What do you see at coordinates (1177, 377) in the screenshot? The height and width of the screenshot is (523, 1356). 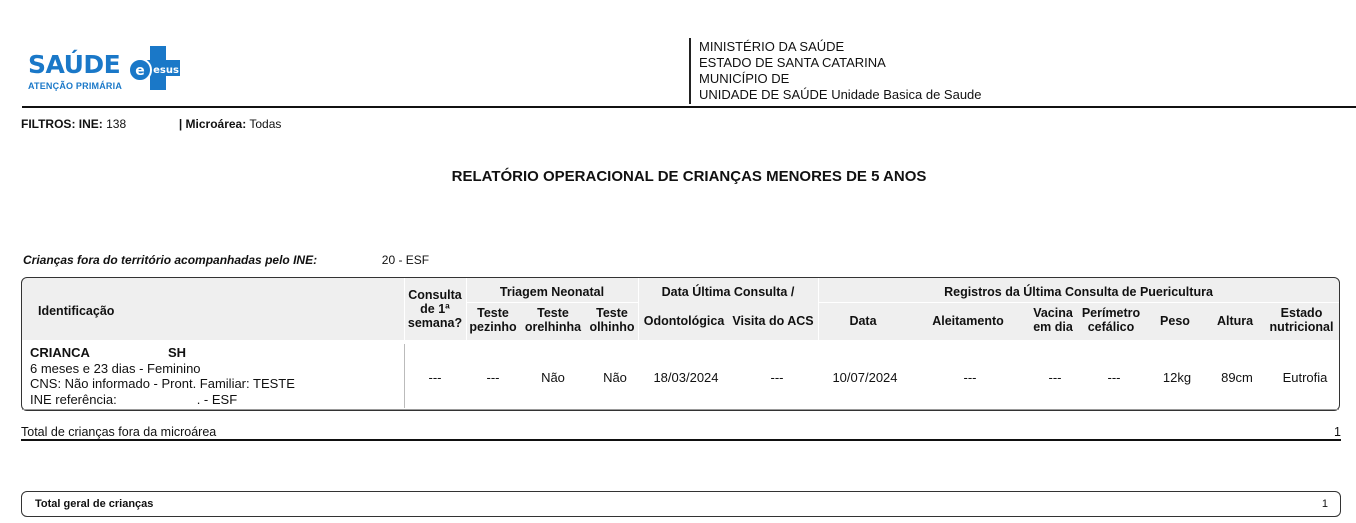 I see `cell-peso: 12kg` at bounding box center [1177, 377].